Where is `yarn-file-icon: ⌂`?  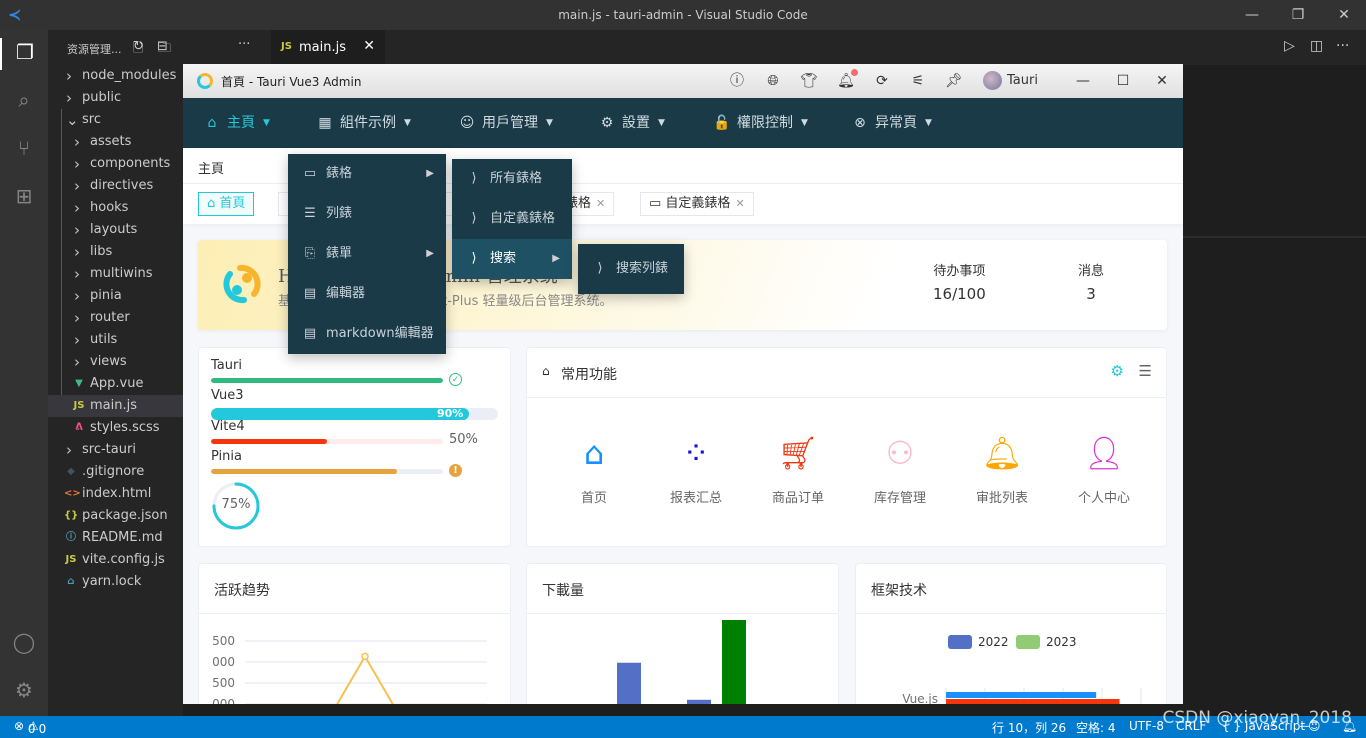 yarn-file-icon: ⌂ is located at coordinates (71, 581).